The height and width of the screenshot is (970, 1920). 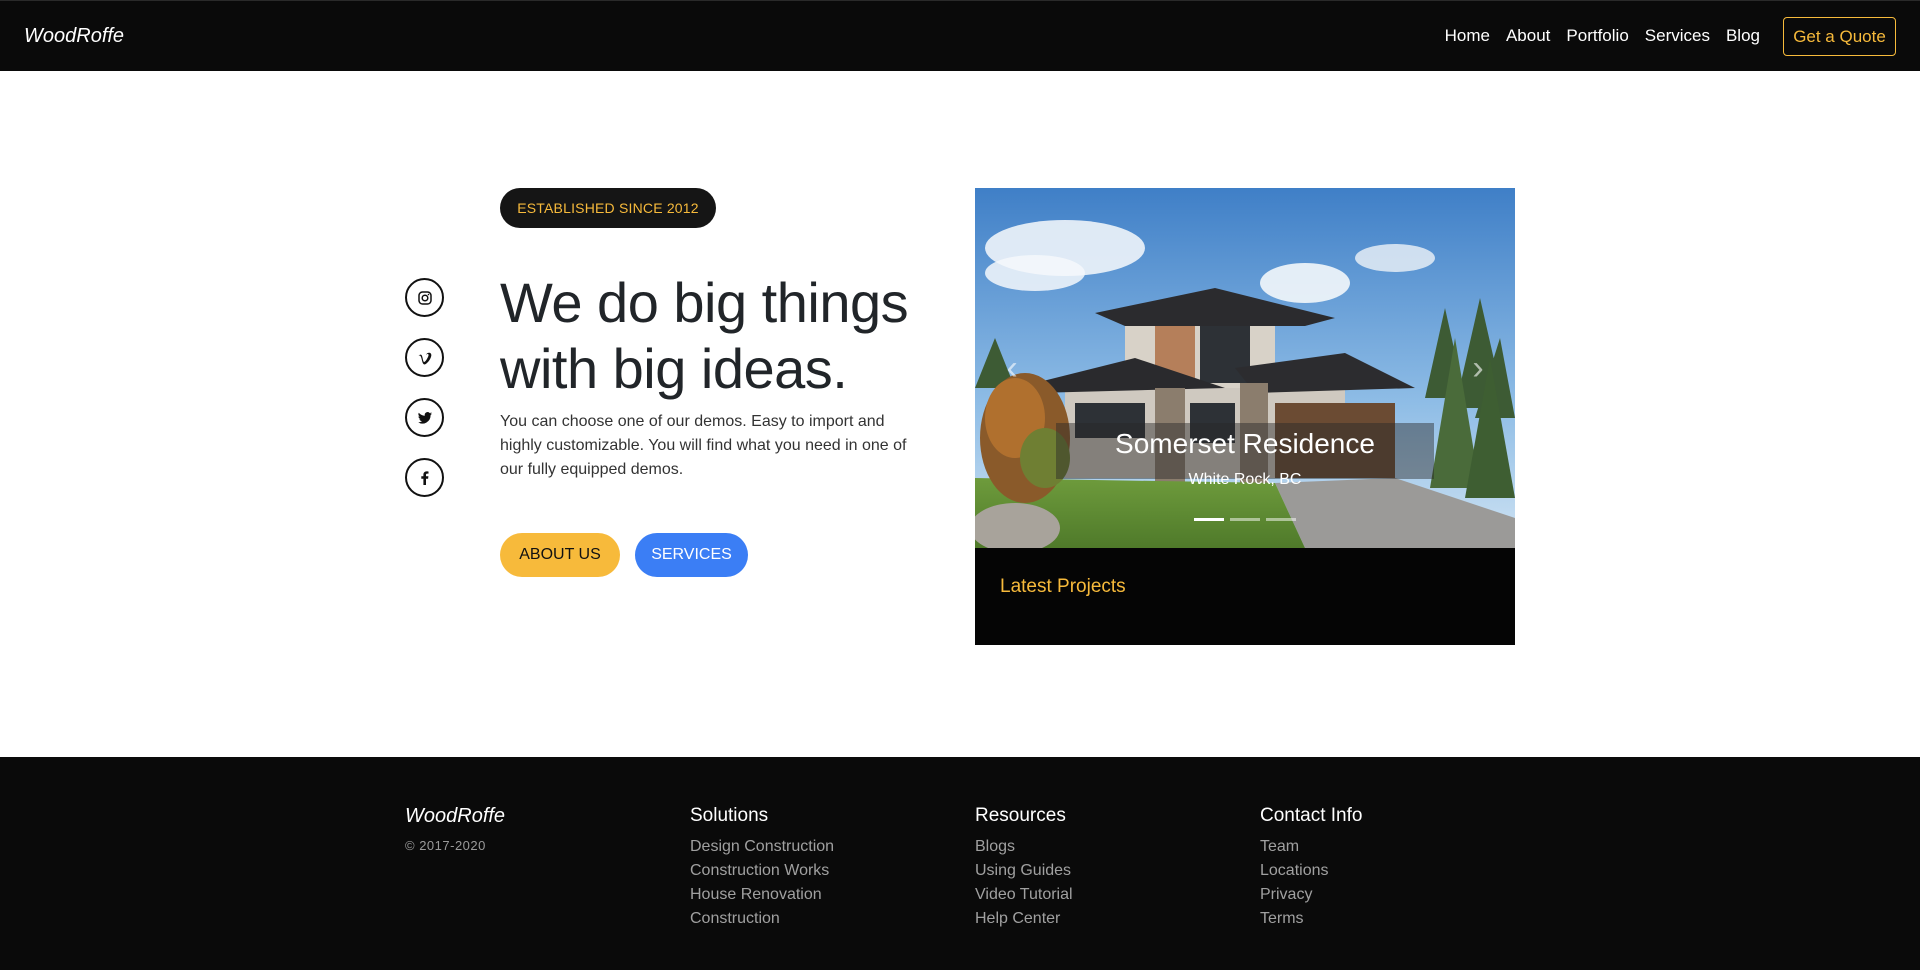 I want to click on headline-line-2: with big ideas., so click(x=674, y=368).